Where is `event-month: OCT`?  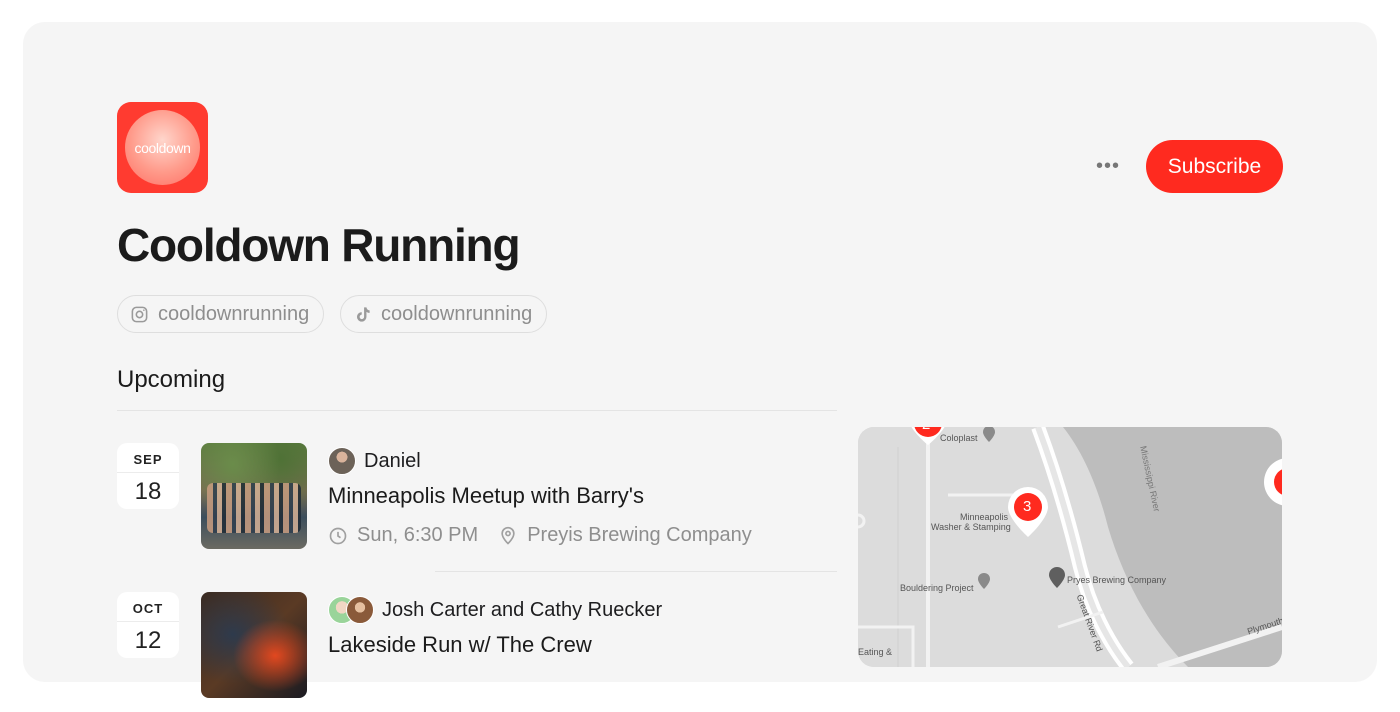 event-month: OCT is located at coordinates (148, 608).